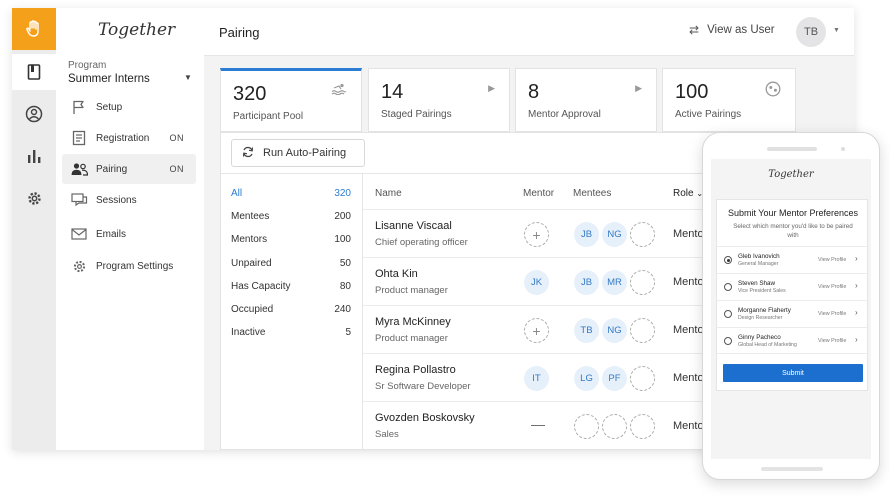 The height and width of the screenshot is (500, 890). What do you see at coordinates (586, 330) in the screenshot?
I see `mentee-chip: TB` at bounding box center [586, 330].